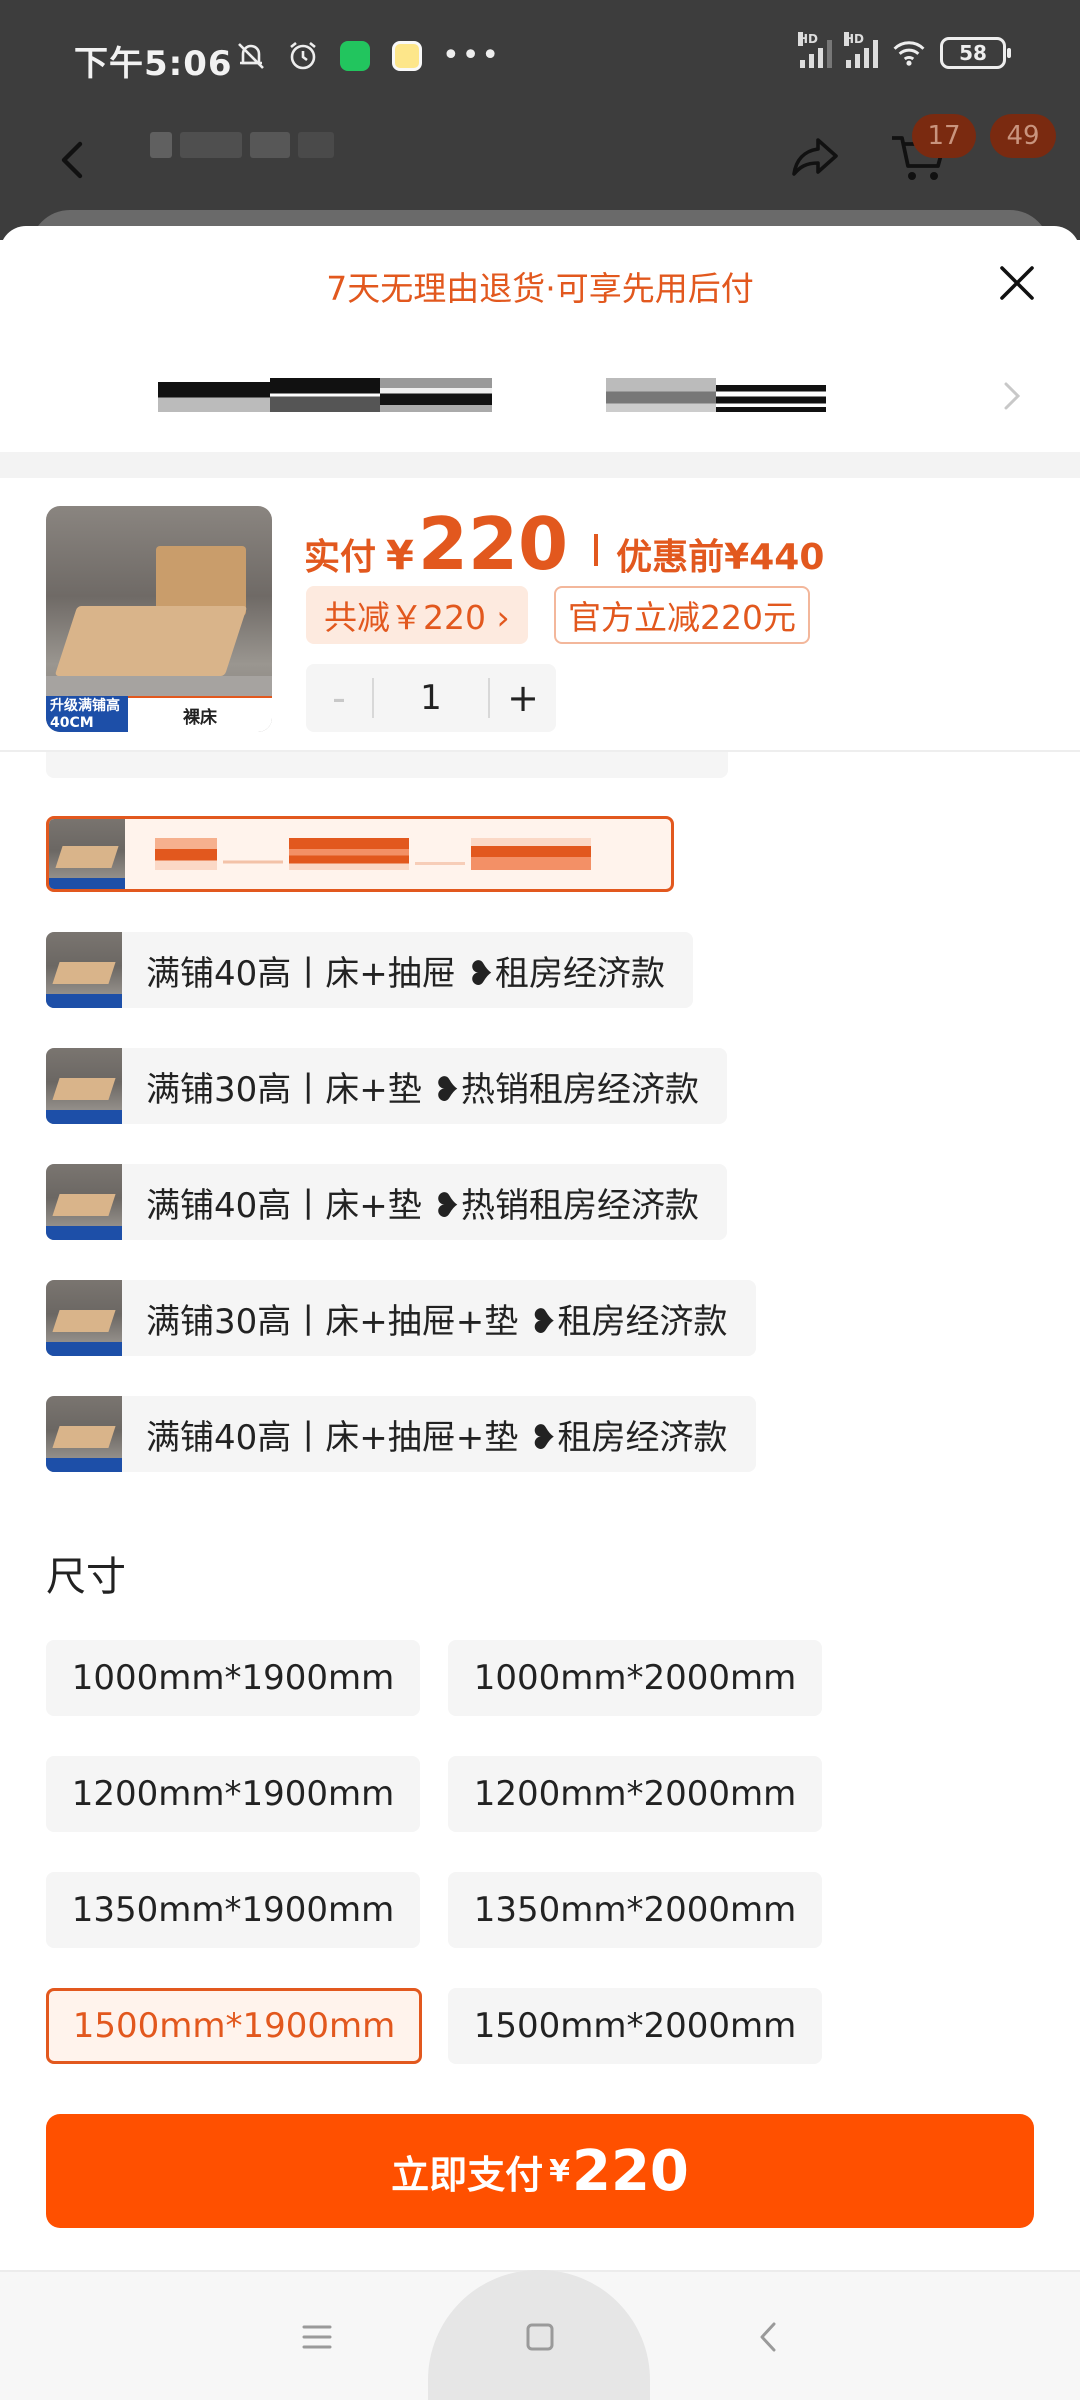 The width and height of the screenshot is (1080, 2400). Describe the element at coordinates (493, 544) in the screenshot. I see `price-amount: 220` at that location.